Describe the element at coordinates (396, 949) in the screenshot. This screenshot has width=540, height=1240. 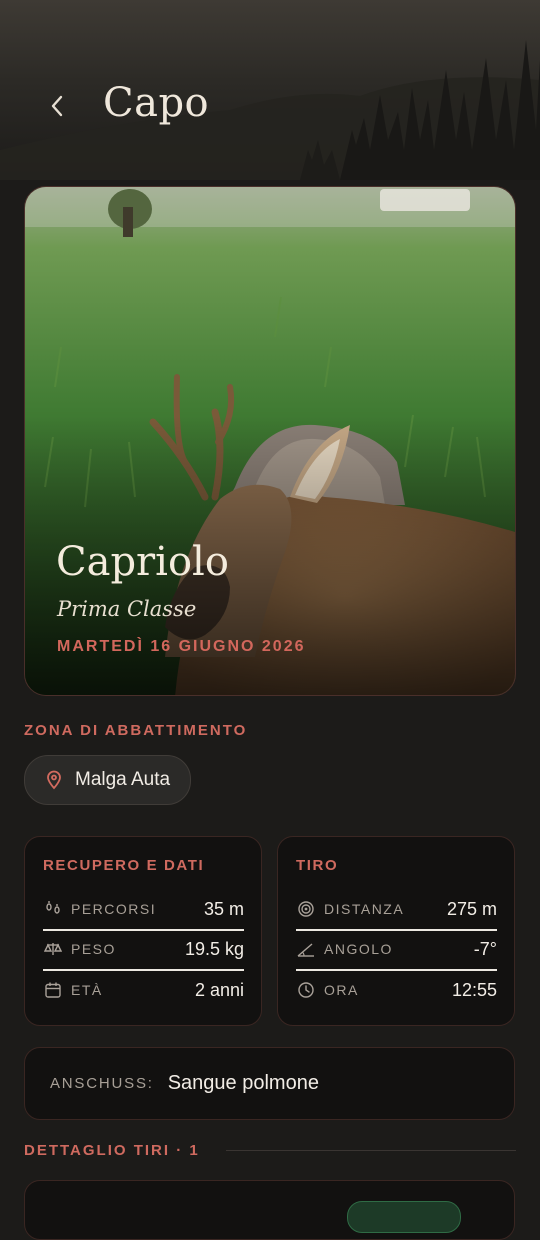
I see `row-angolo: ANGOLO -7°` at that location.